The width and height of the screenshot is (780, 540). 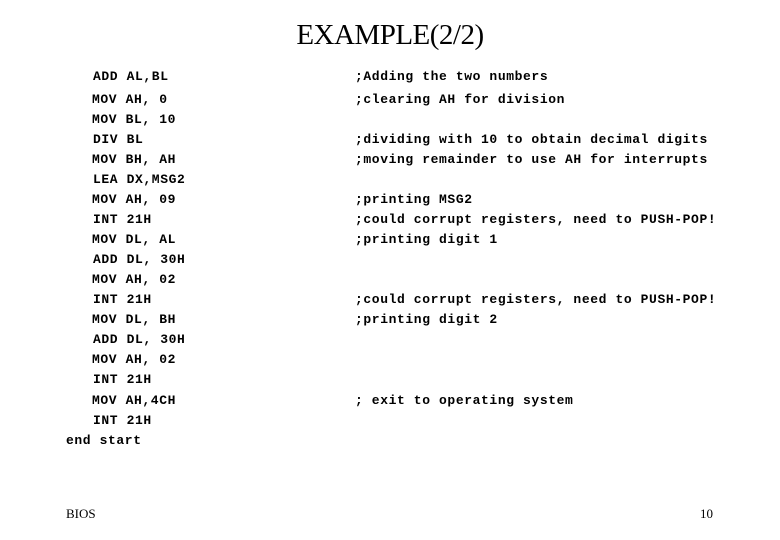 I want to click on comment-line: ;Adding the two numbers, so click(x=452, y=76).